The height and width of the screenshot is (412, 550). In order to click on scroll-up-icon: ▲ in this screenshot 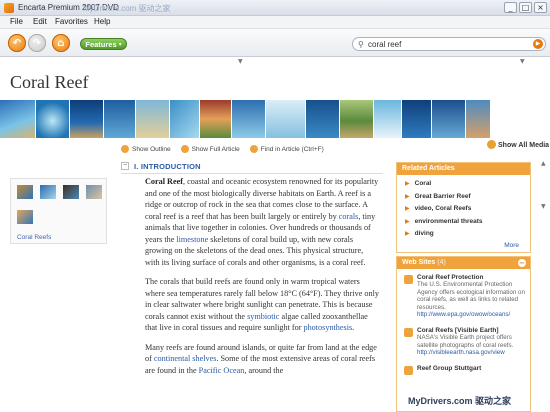, I will do `click(543, 163)`.